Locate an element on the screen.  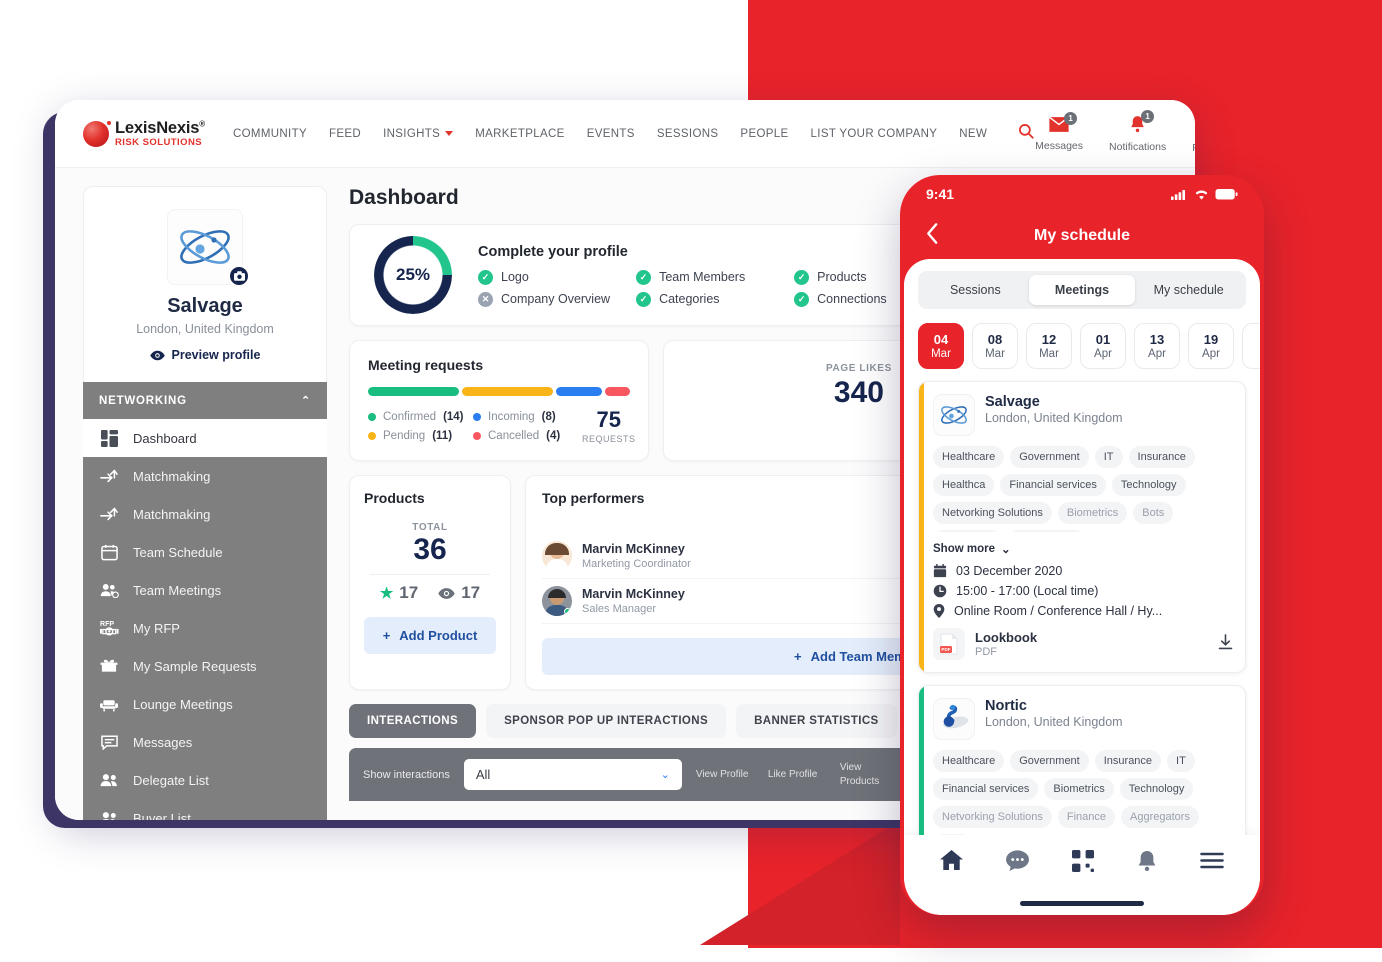
show-more-button: Show more ⌄ is located at coordinates (1083, 549).